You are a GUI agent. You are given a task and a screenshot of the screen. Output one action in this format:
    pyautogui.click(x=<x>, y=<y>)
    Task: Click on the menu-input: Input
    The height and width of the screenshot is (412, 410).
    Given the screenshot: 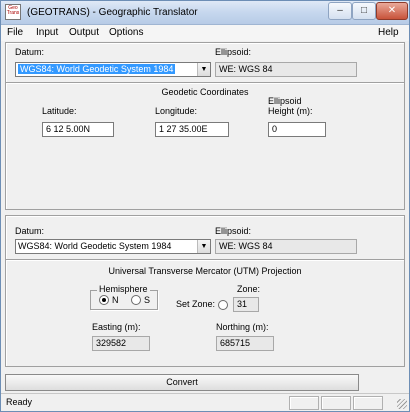 What is the action you would take?
    pyautogui.click(x=47, y=32)
    